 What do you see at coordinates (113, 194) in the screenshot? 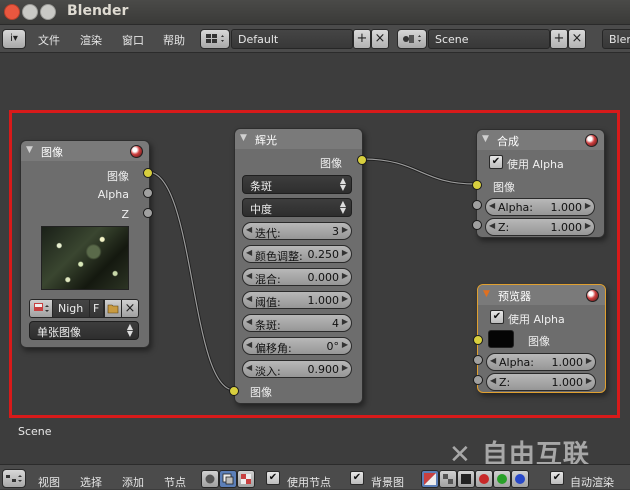
I see `output-alpha-label: Alpha` at bounding box center [113, 194].